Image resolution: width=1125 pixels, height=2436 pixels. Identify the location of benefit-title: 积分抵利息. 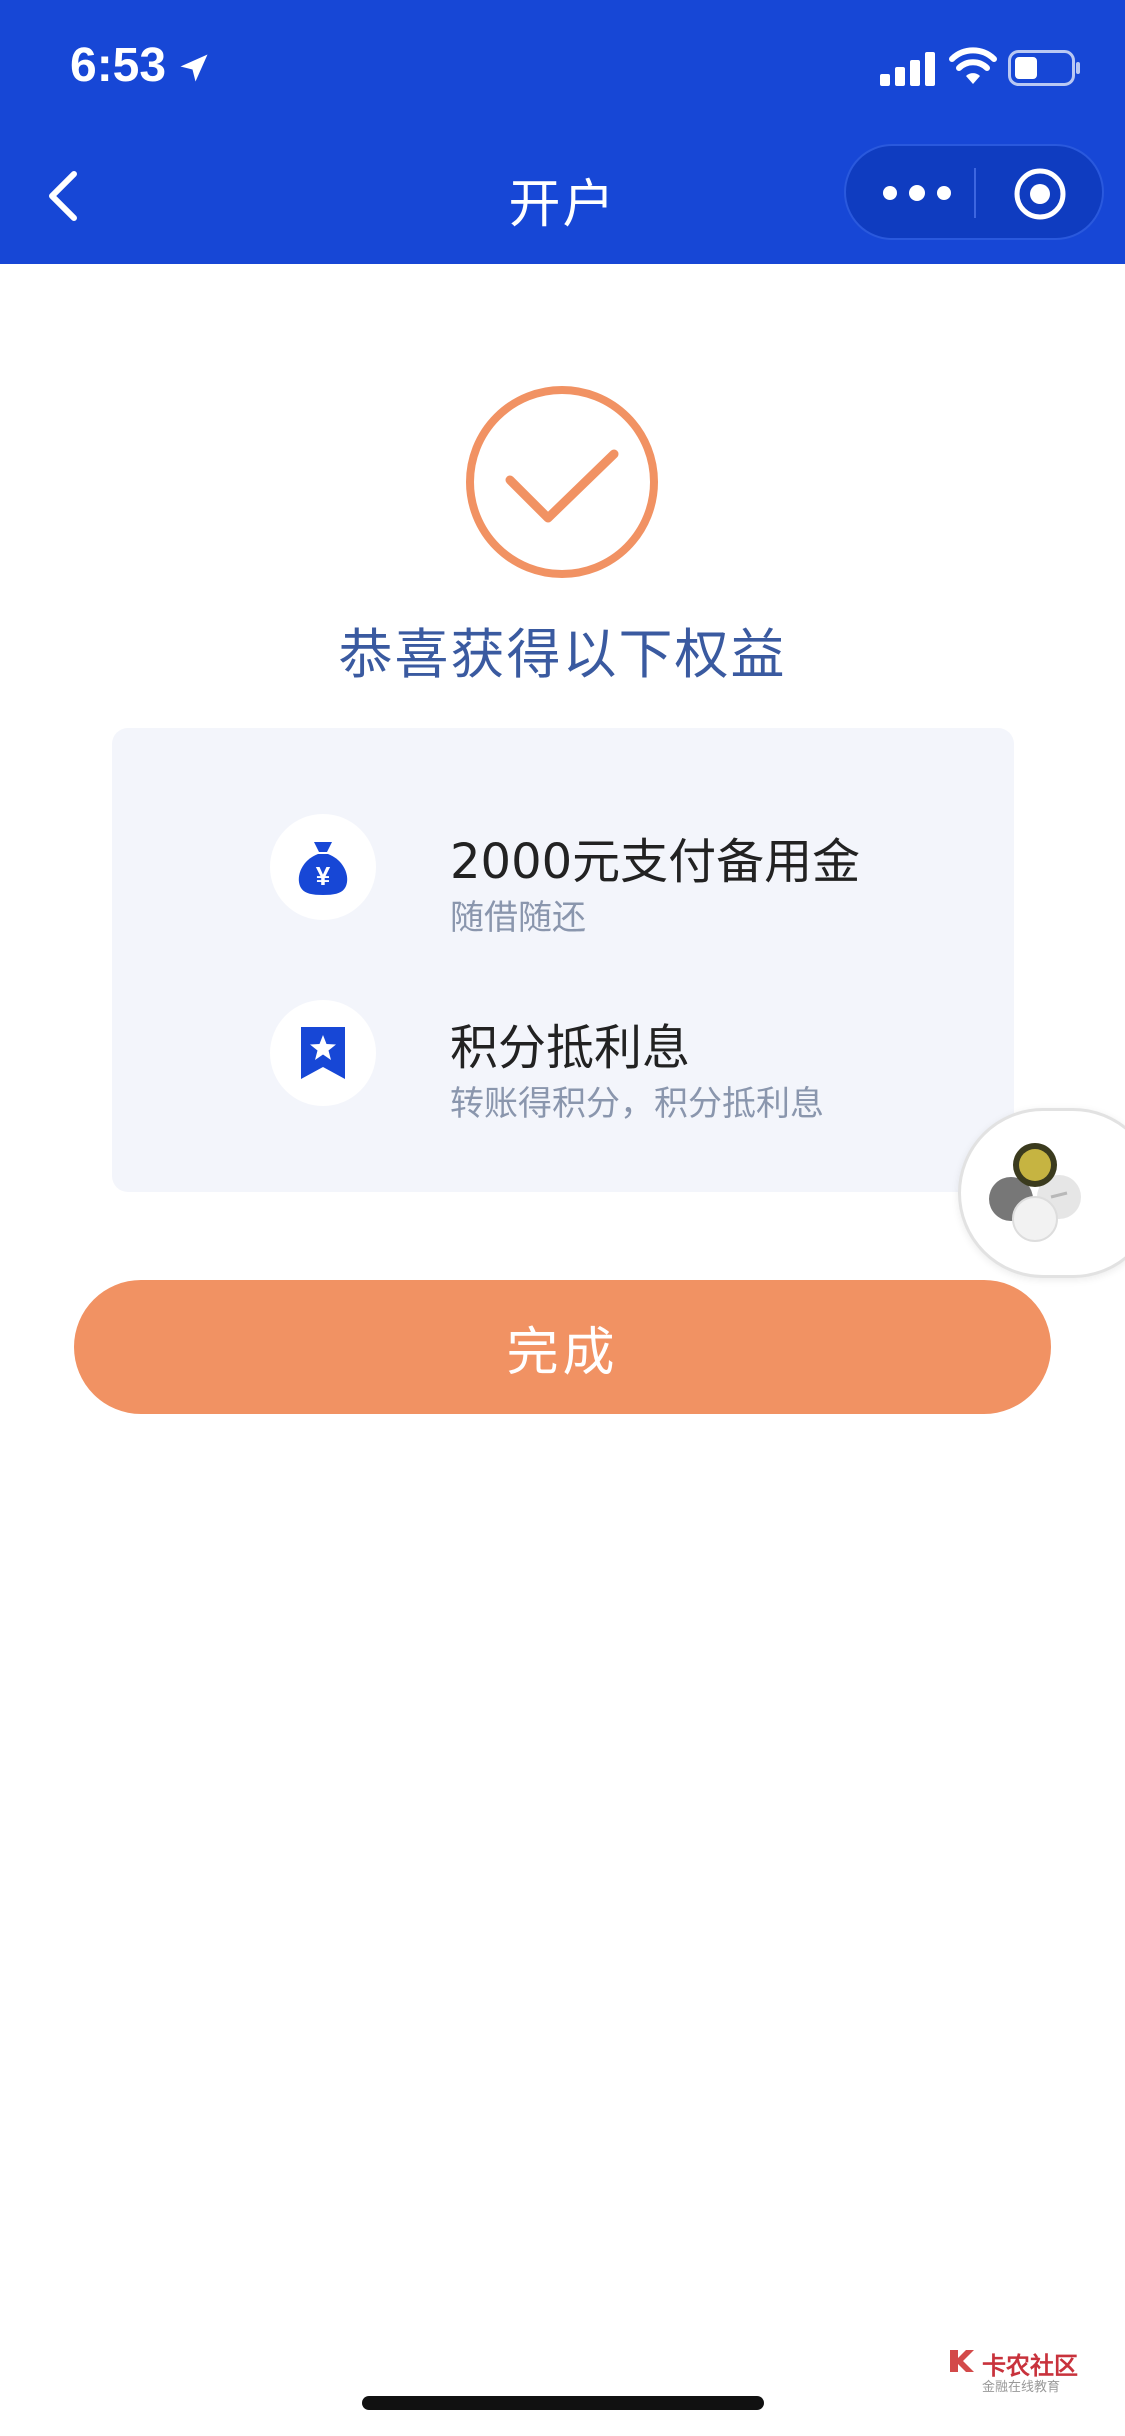
(570, 1048).